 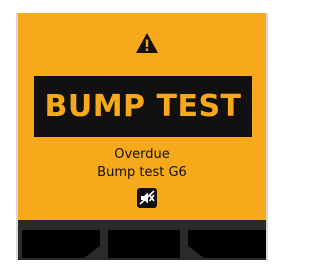 What do you see at coordinates (61, 243) in the screenshot?
I see `softkey-left` at bounding box center [61, 243].